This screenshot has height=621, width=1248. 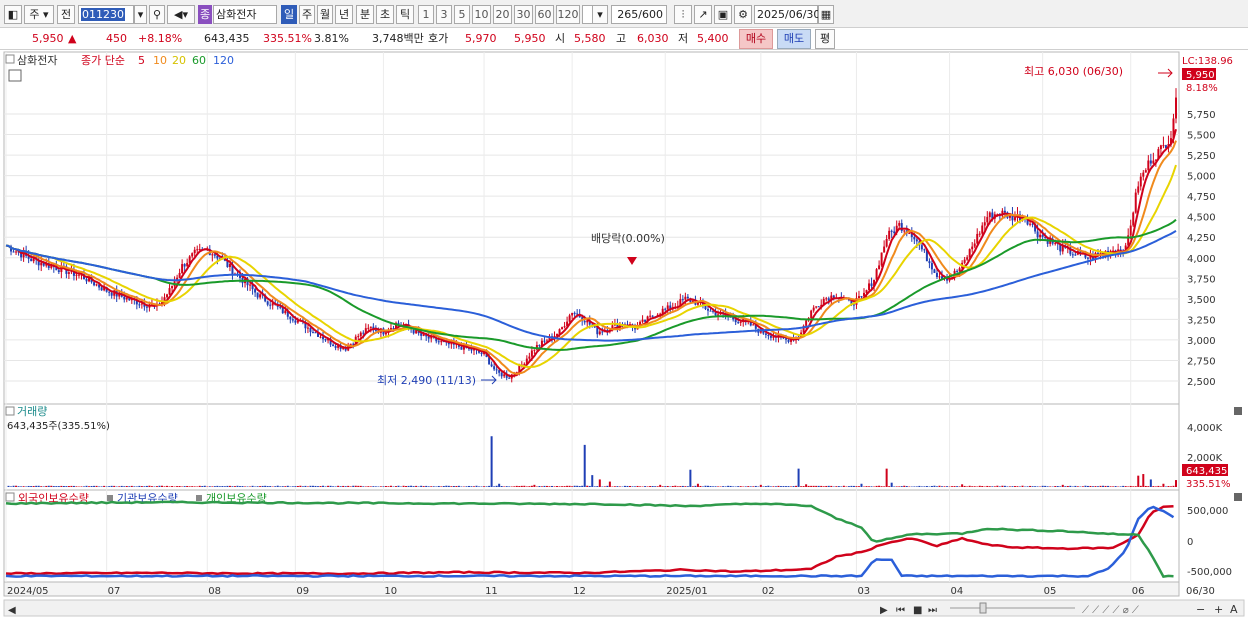 I want to click on legend-separator-icon, so click(x=110, y=498).